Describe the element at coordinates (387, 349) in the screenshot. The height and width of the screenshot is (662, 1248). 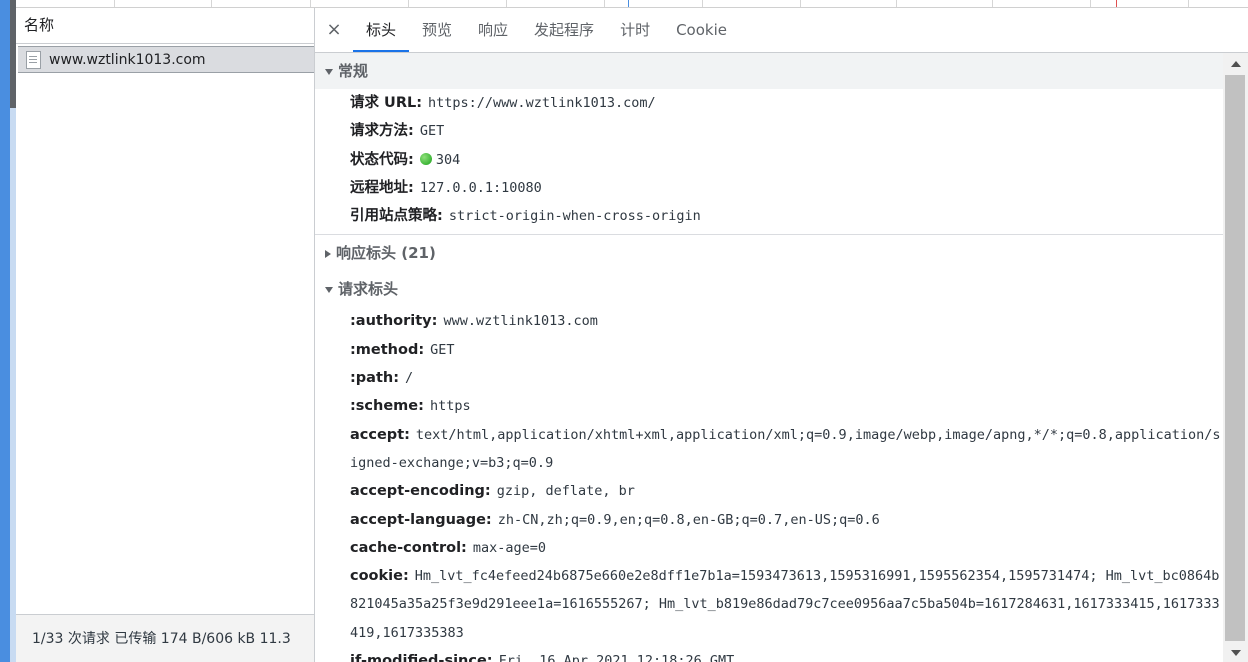
I see `header-key: :method:` at that location.